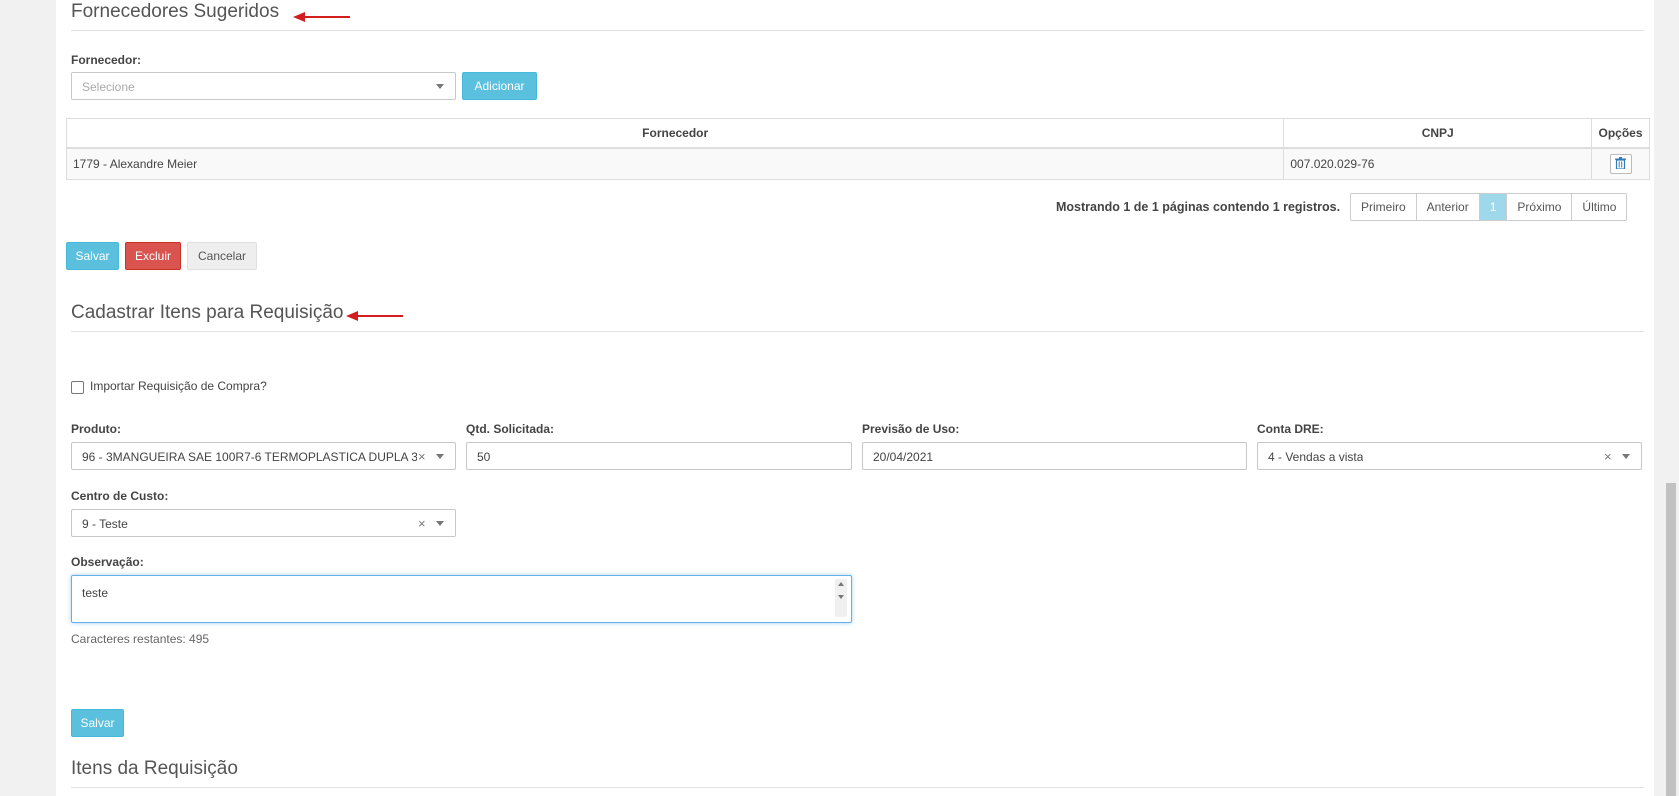 The height and width of the screenshot is (796, 1679). I want to click on supplier-select: Selecione, so click(263, 86).